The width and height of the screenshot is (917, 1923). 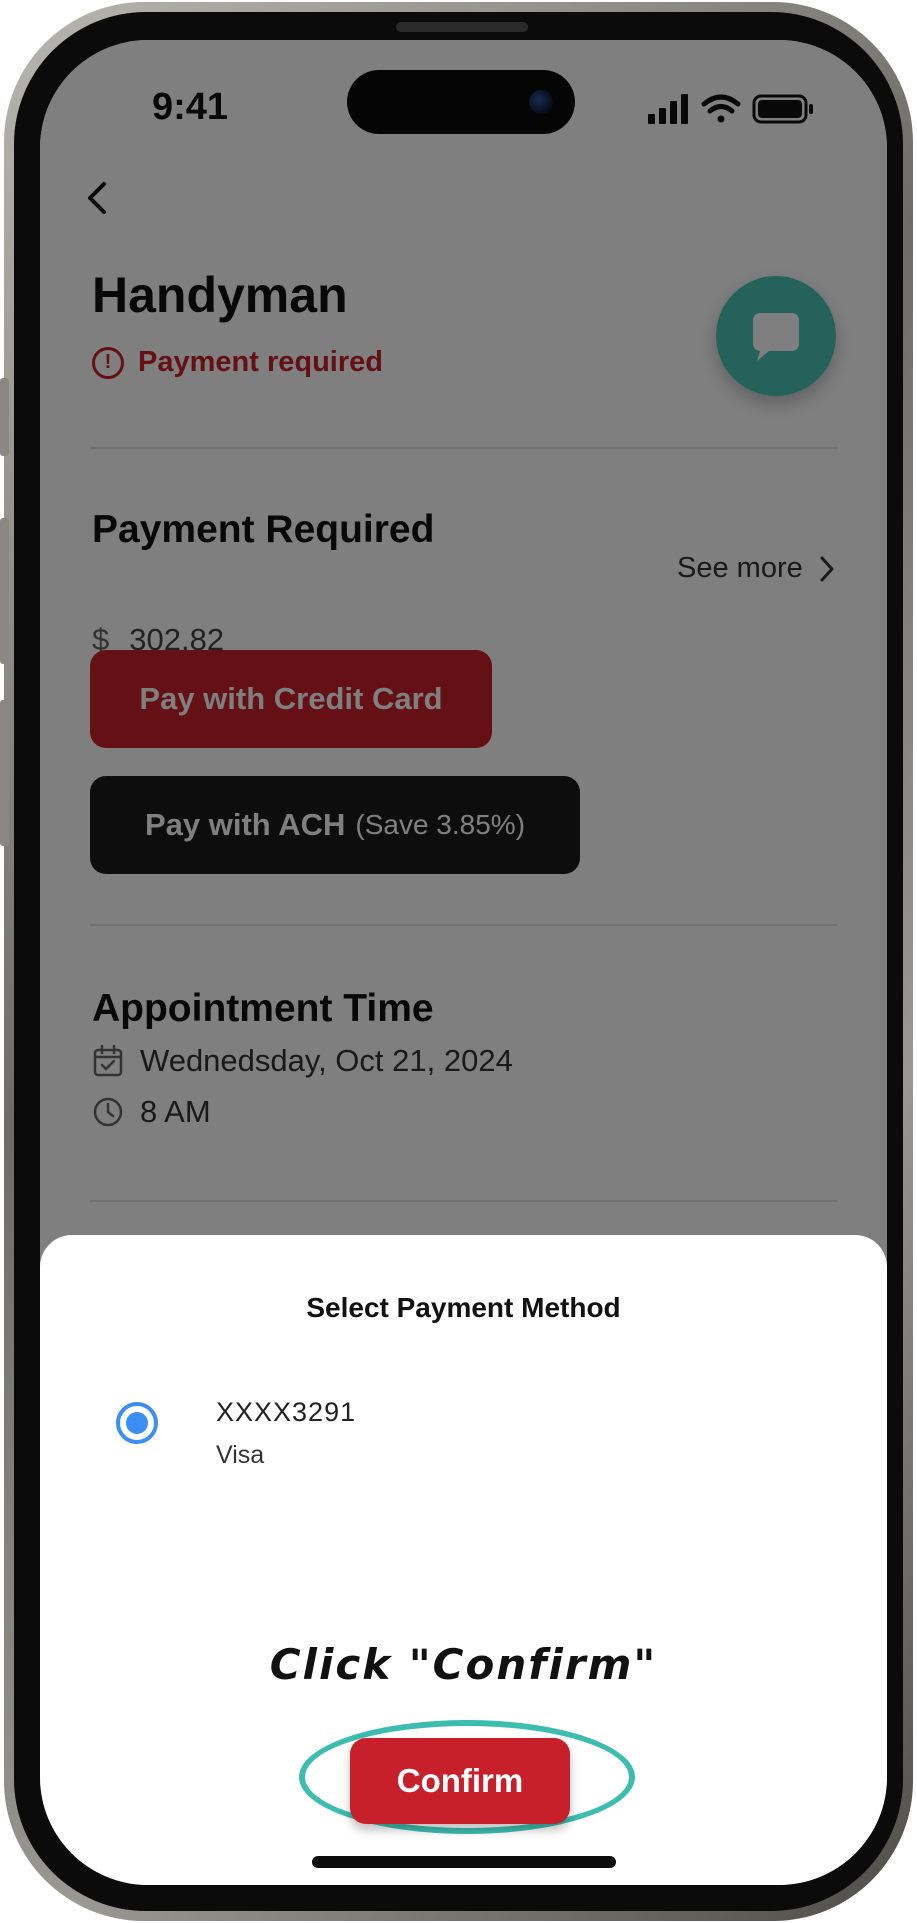 I want to click on phone-speaker, so click(x=462, y=27).